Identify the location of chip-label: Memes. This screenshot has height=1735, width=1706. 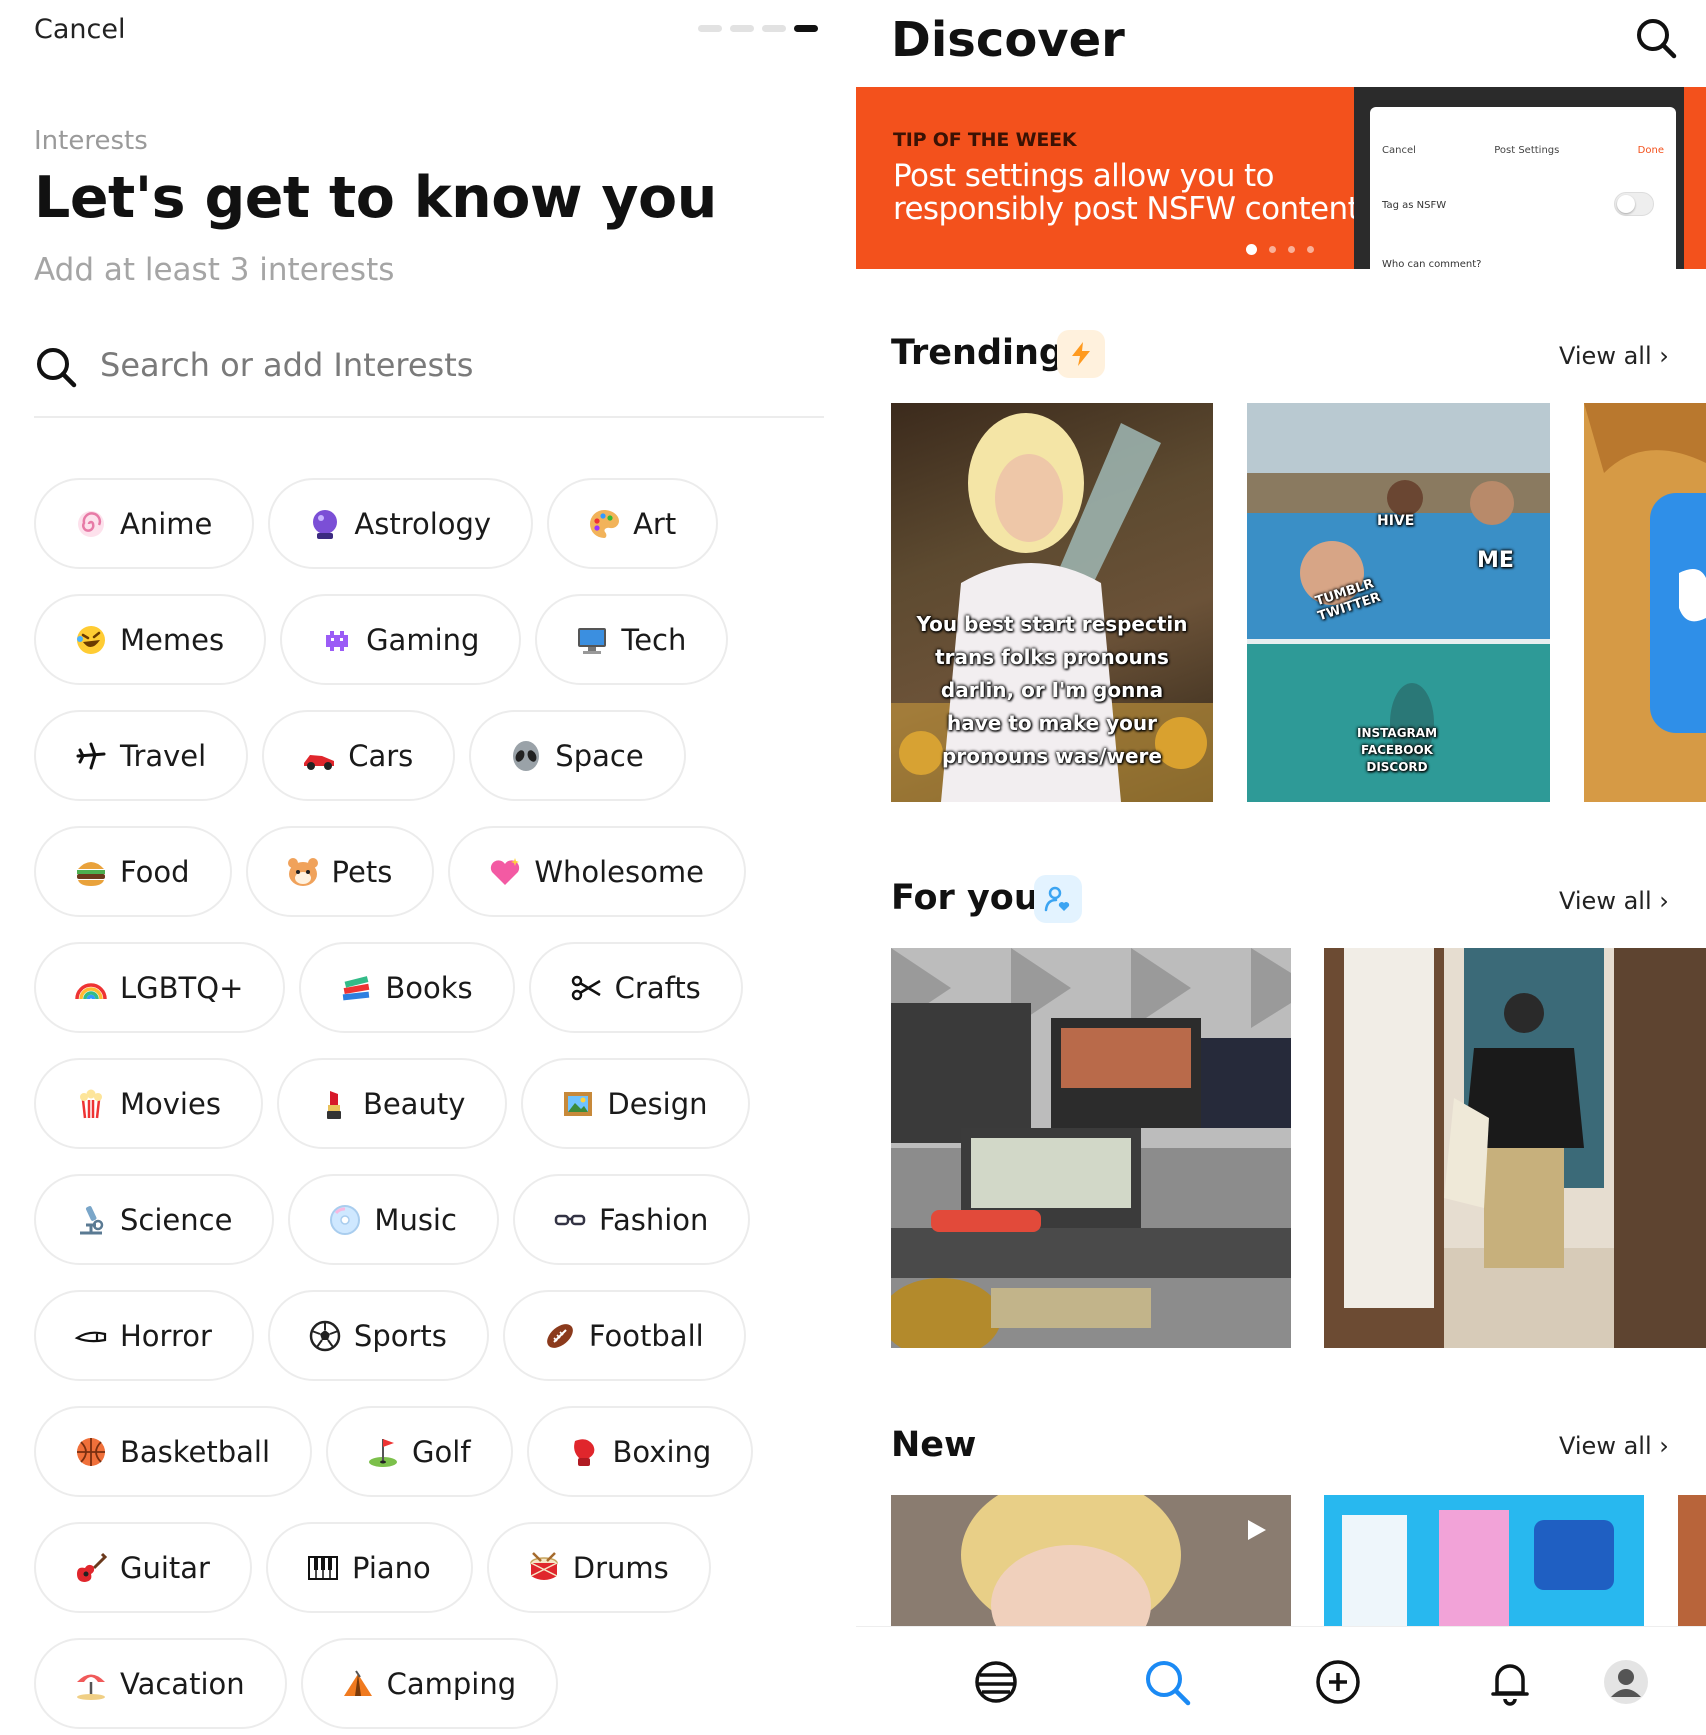
(172, 639).